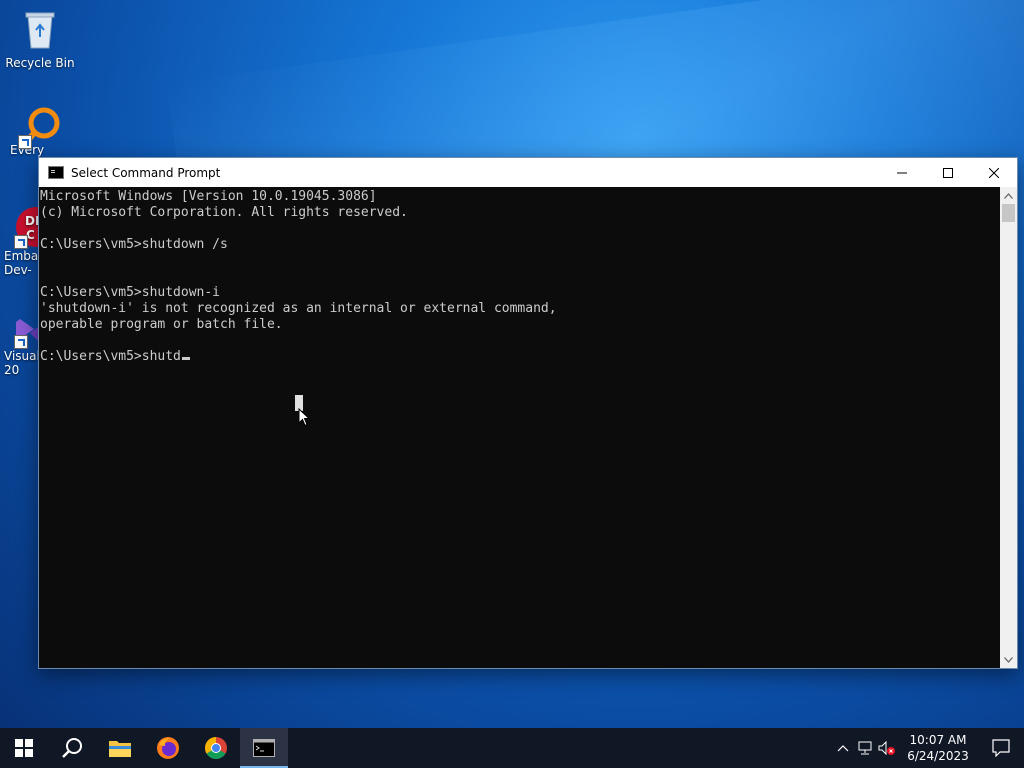 The height and width of the screenshot is (768, 1024). I want to click on close-button, so click(994, 172).